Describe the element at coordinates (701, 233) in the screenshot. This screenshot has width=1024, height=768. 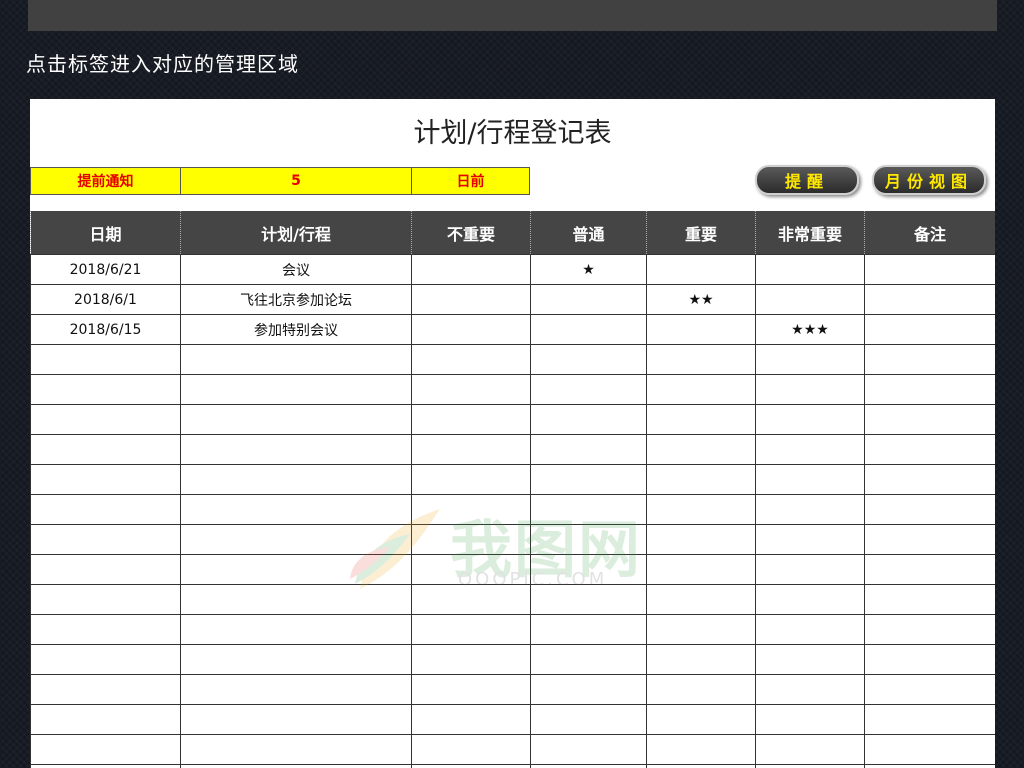
I see `column-header: 重要` at that location.